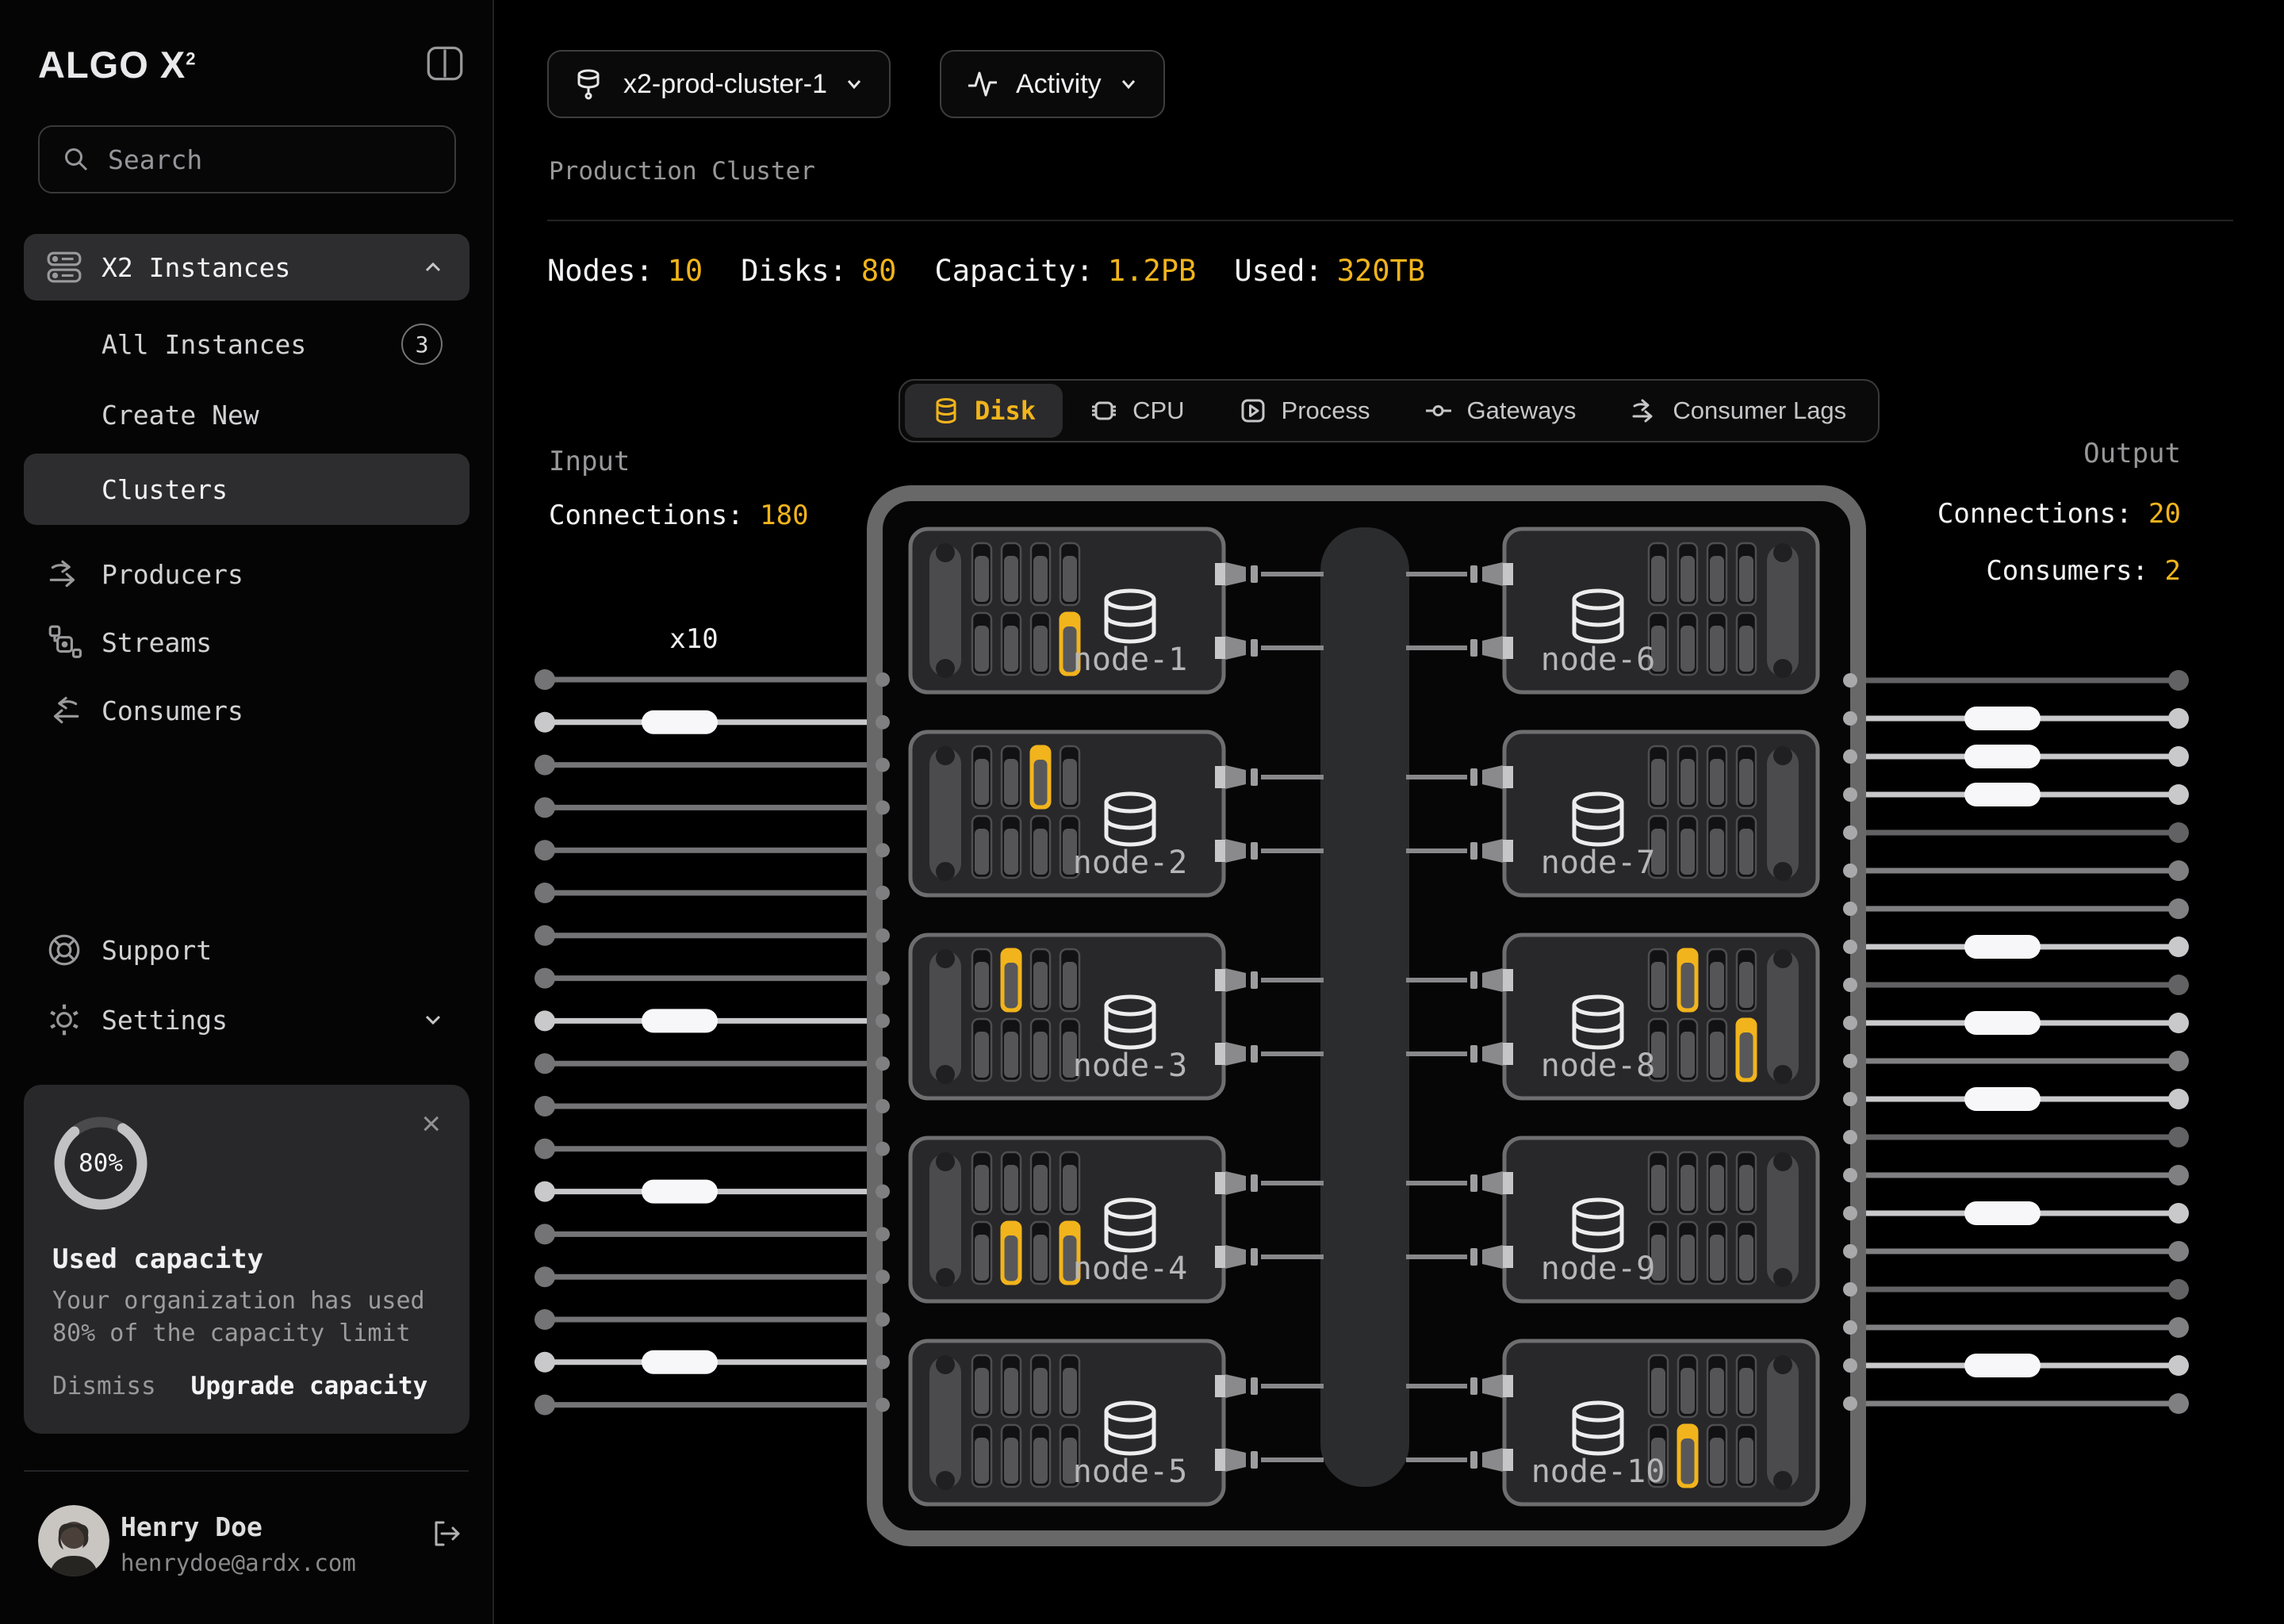 This screenshot has height=1624, width=2284. I want to click on divider, so click(1390, 220).